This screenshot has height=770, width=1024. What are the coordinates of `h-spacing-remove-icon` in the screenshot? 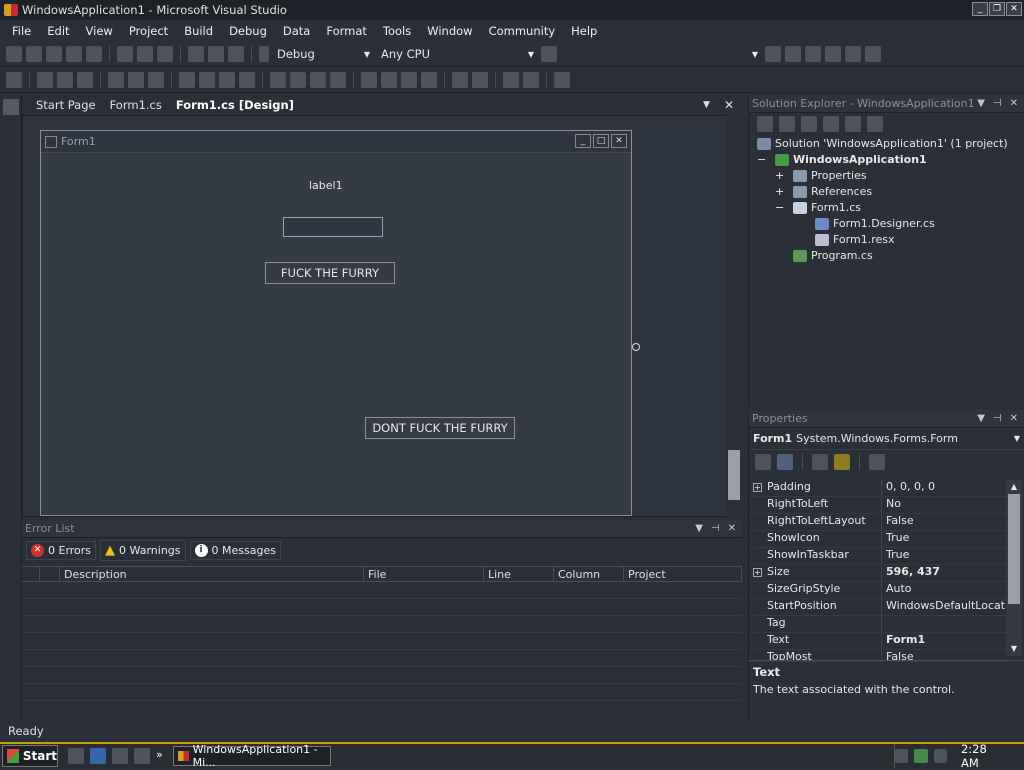 It's located at (338, 80).